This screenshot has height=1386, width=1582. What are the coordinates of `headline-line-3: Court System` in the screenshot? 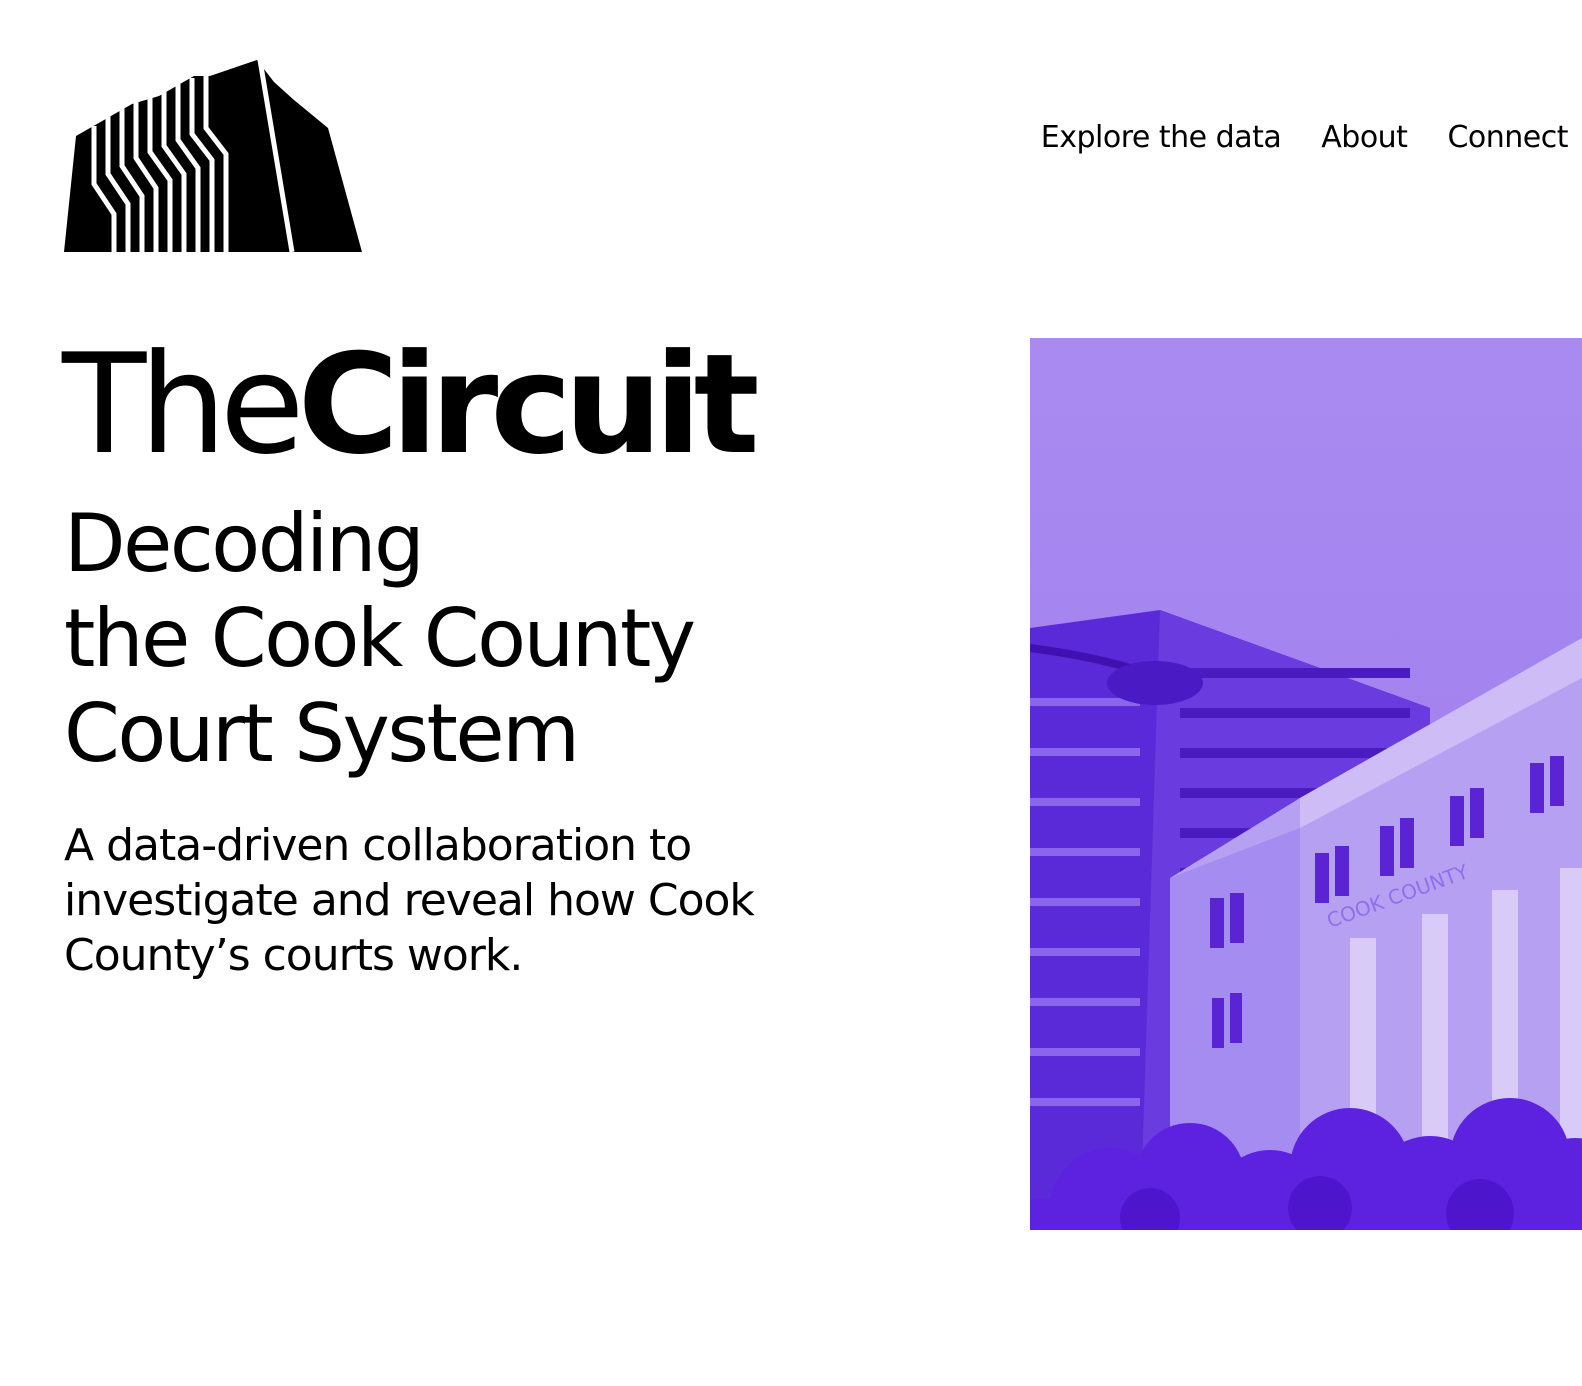 It's located at (322, 733).